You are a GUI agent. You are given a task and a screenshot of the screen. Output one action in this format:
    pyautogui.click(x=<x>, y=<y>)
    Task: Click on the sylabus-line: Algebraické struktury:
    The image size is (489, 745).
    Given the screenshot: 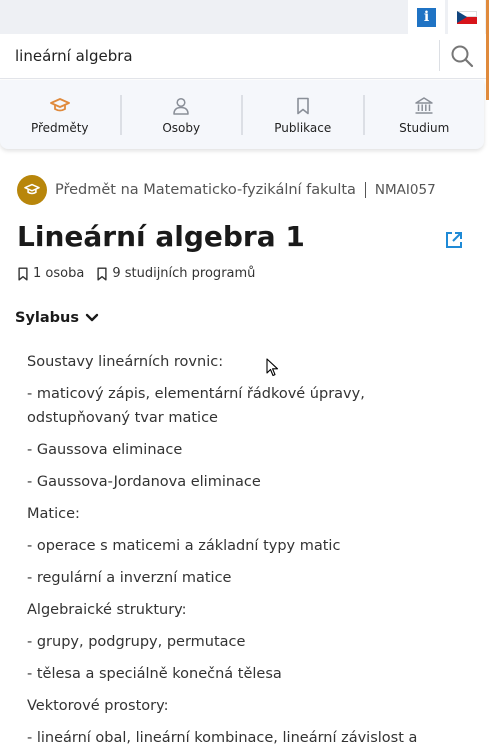 What is the action you would take?
    pyautogui.click(x=107, y=610)
    